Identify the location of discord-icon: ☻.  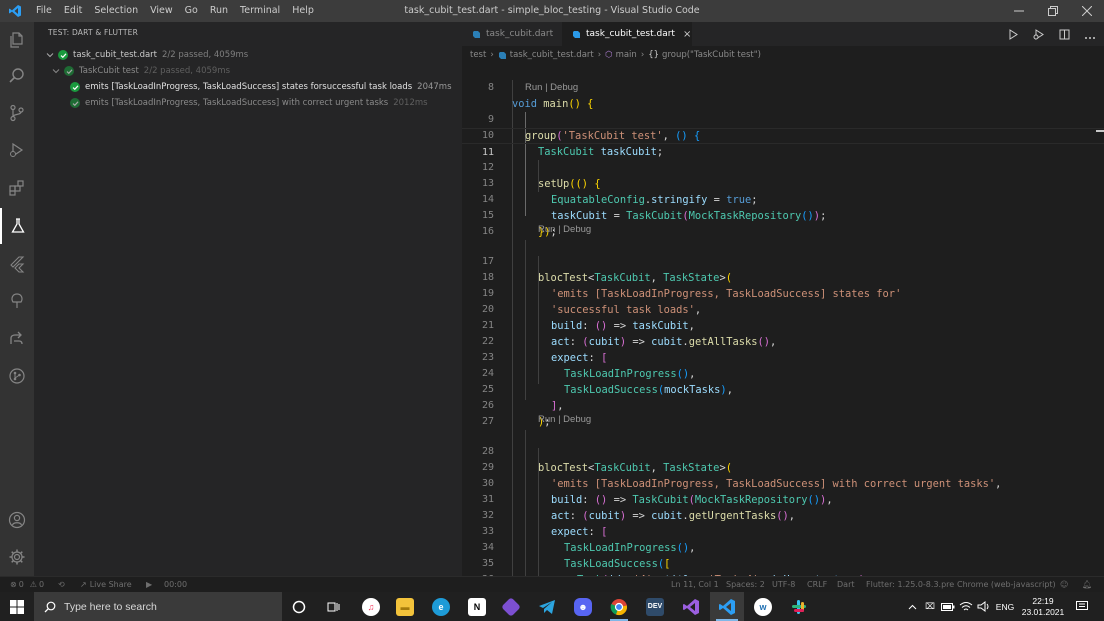
(583, 606).